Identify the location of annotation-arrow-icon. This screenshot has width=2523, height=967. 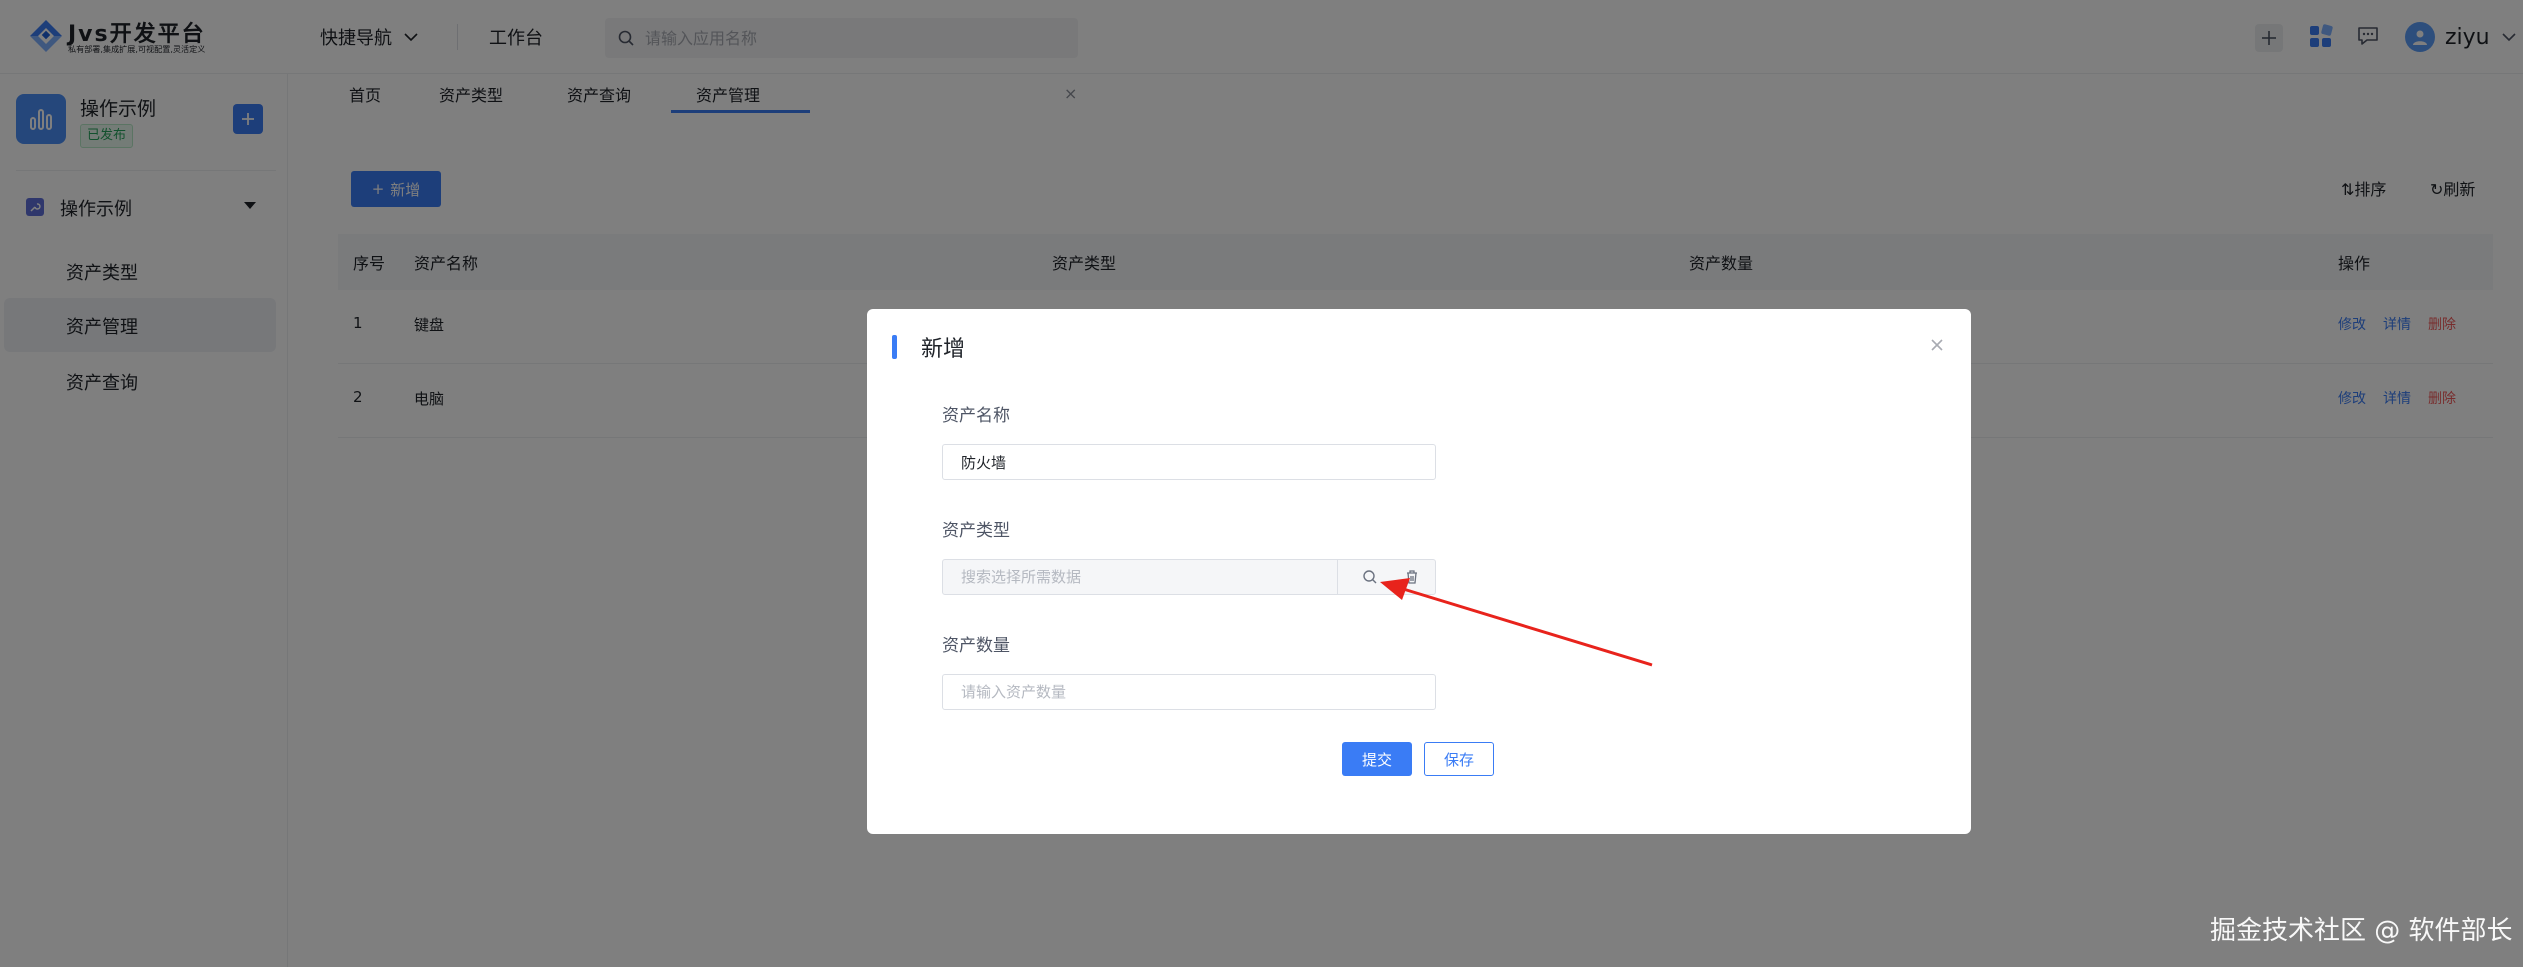
(1516, 622).